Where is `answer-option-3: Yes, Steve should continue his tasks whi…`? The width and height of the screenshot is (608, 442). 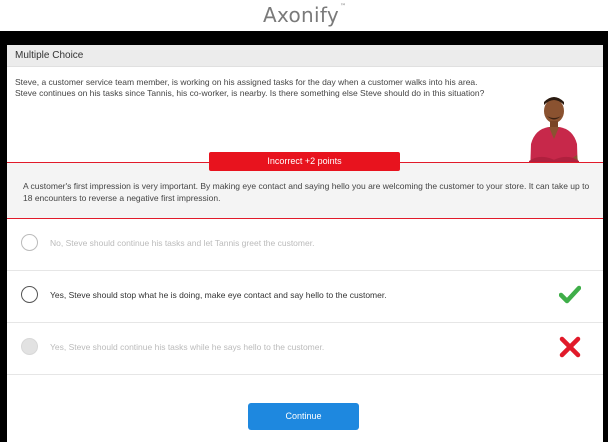
answer-option-3: Yes, Steve should continue his tasks whi… is located at coordinates (305, 349).